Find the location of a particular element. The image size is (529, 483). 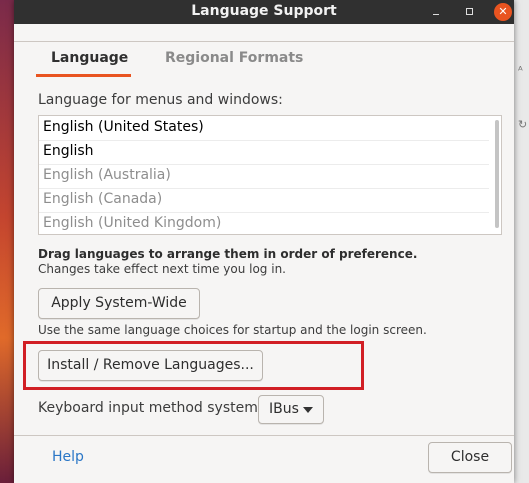

chevron-down-icon is located at coordinates (308, 410).